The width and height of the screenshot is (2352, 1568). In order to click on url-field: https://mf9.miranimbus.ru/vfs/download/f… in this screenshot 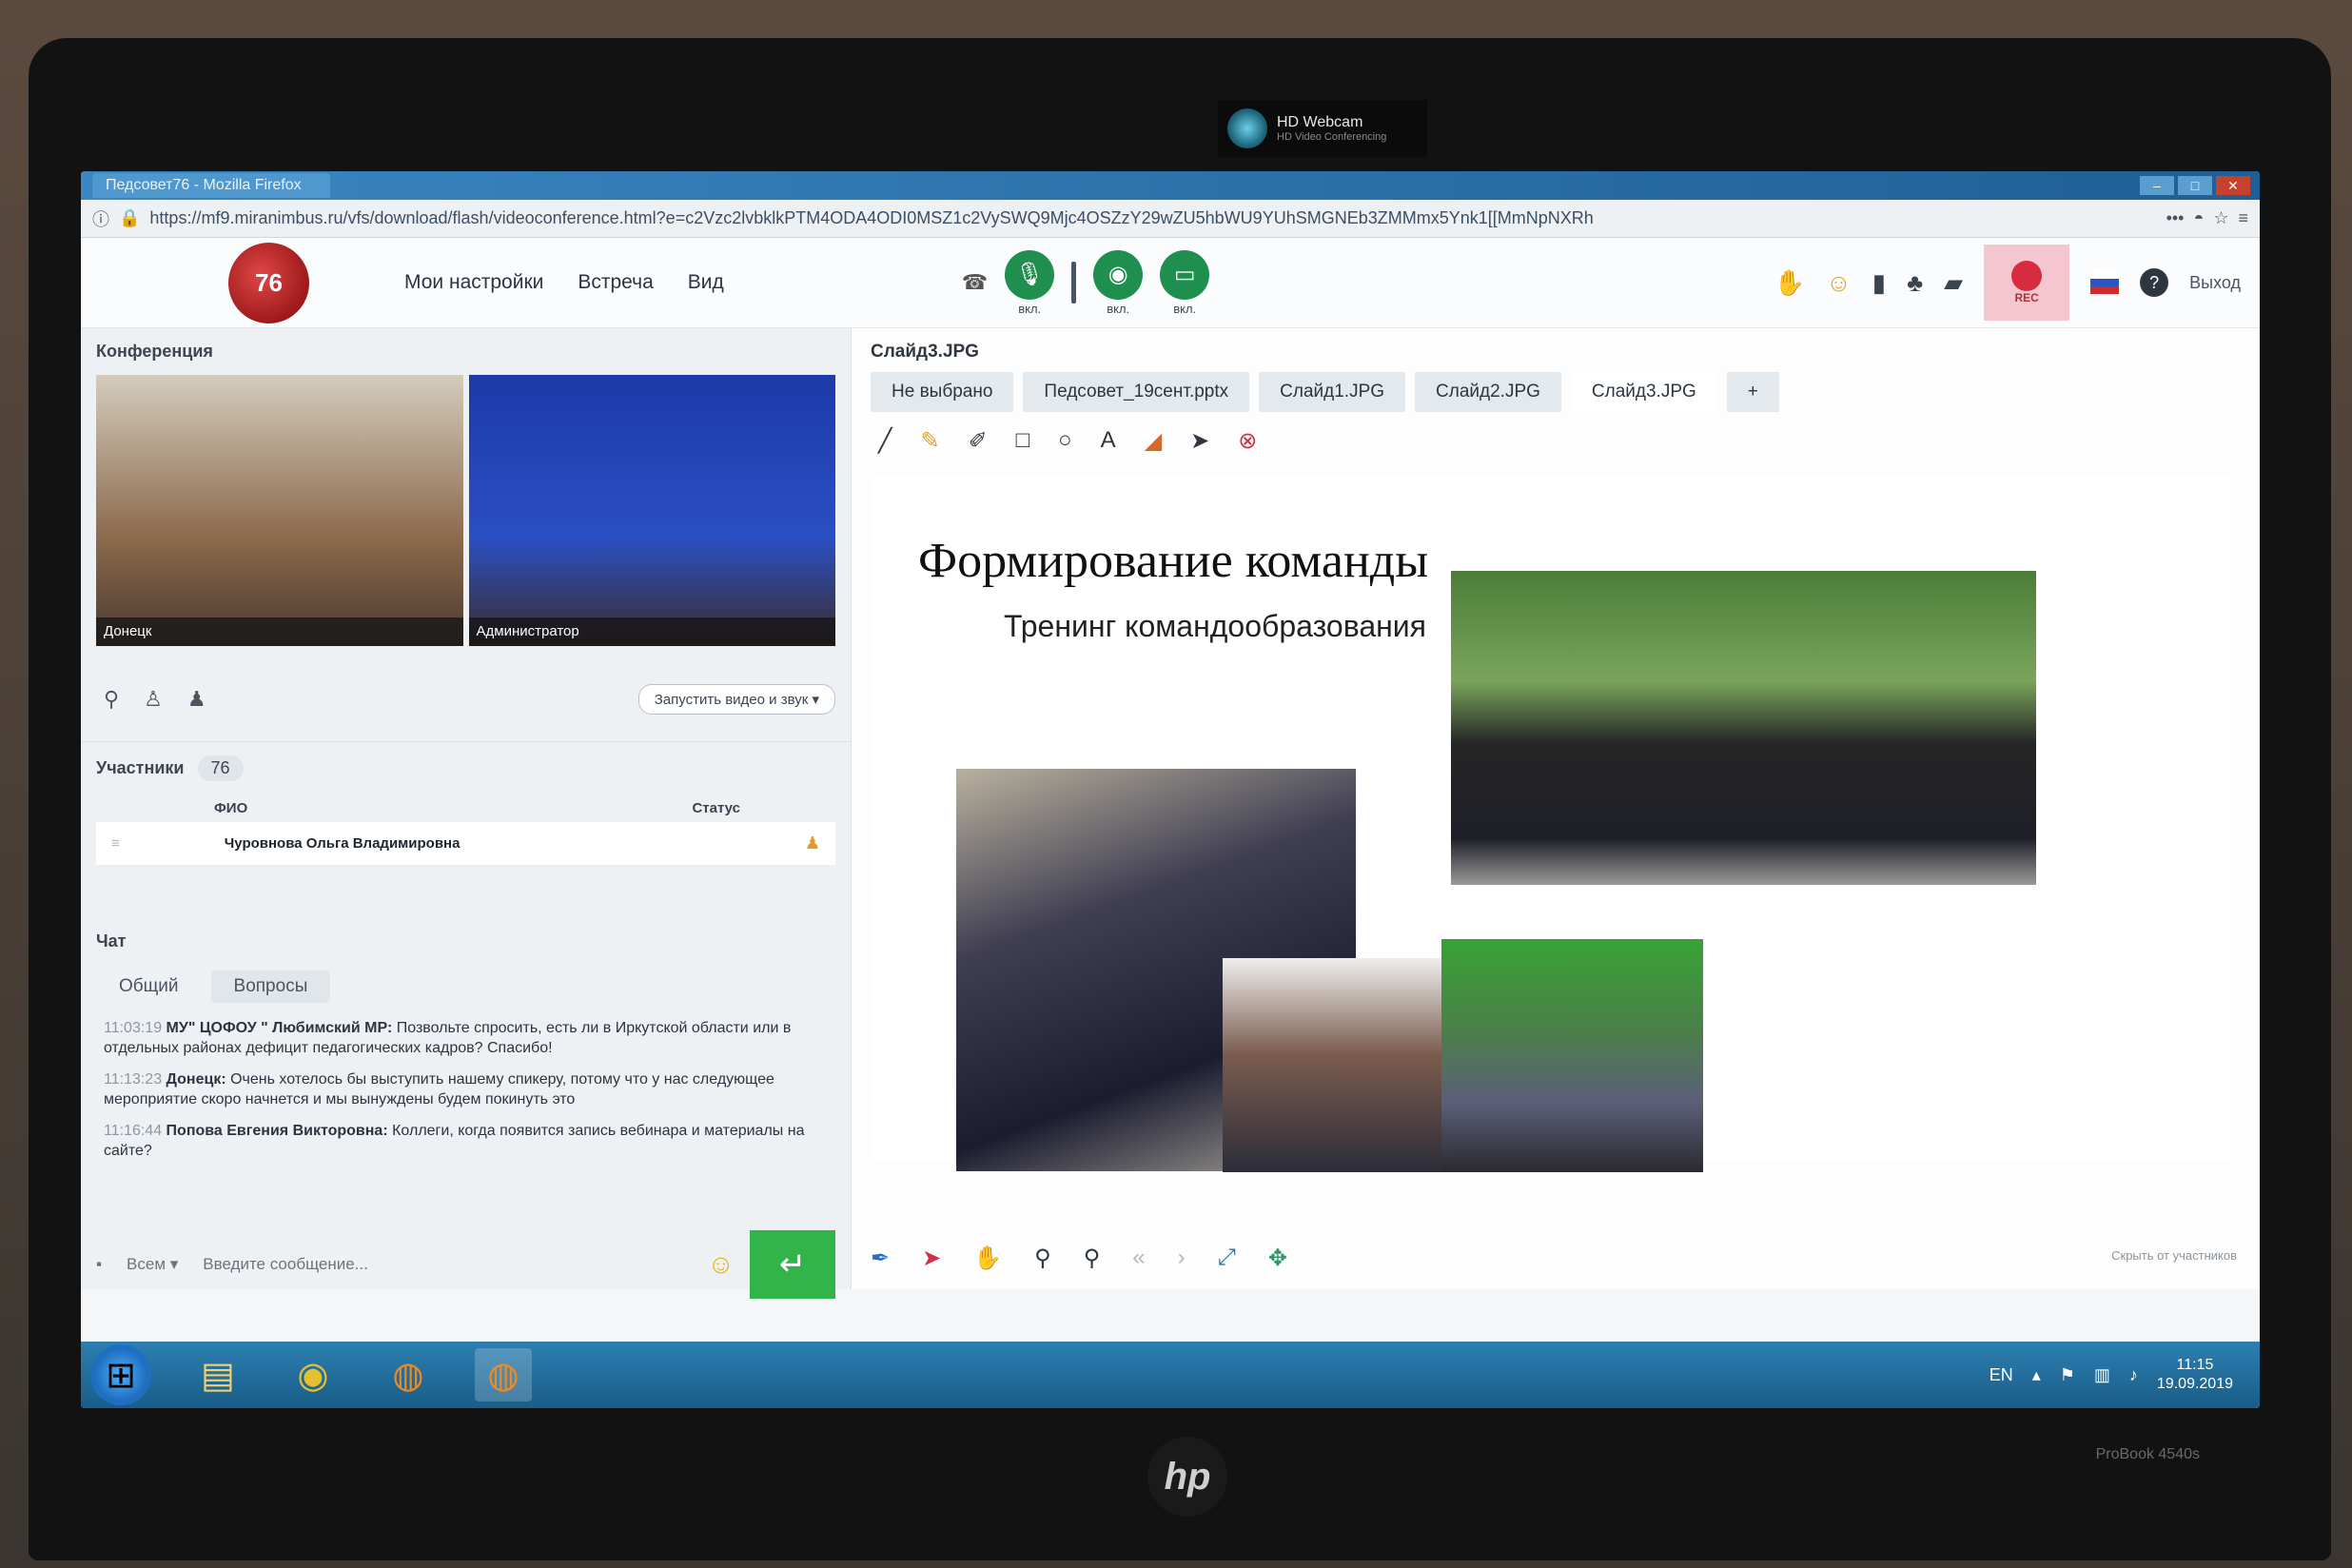, I will do `click(1152, 218)`.